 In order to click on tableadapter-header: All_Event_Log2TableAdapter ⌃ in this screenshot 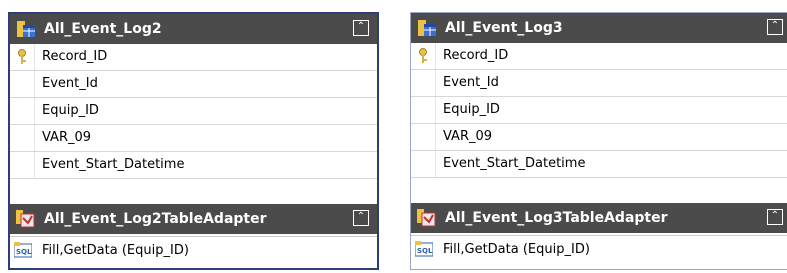, I will do `click(193, 219)`.